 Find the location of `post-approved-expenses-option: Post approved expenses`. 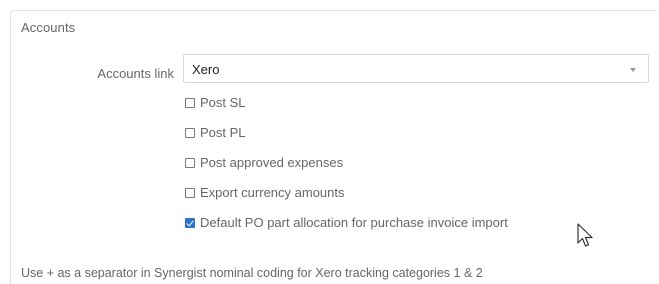

post-approved-expenses-option: Post approved expenses is located at coordinates (264, 162).